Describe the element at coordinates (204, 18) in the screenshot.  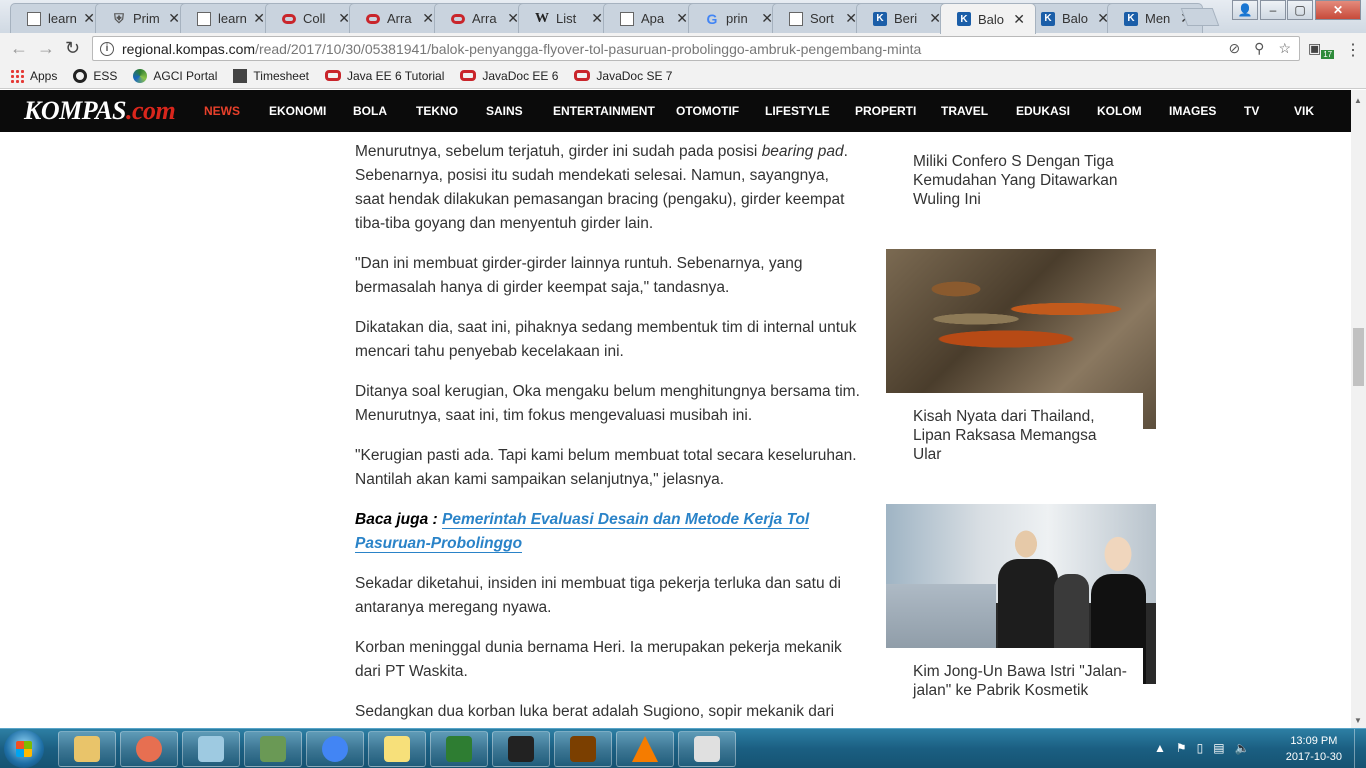
I see `doc-icon` at that location.